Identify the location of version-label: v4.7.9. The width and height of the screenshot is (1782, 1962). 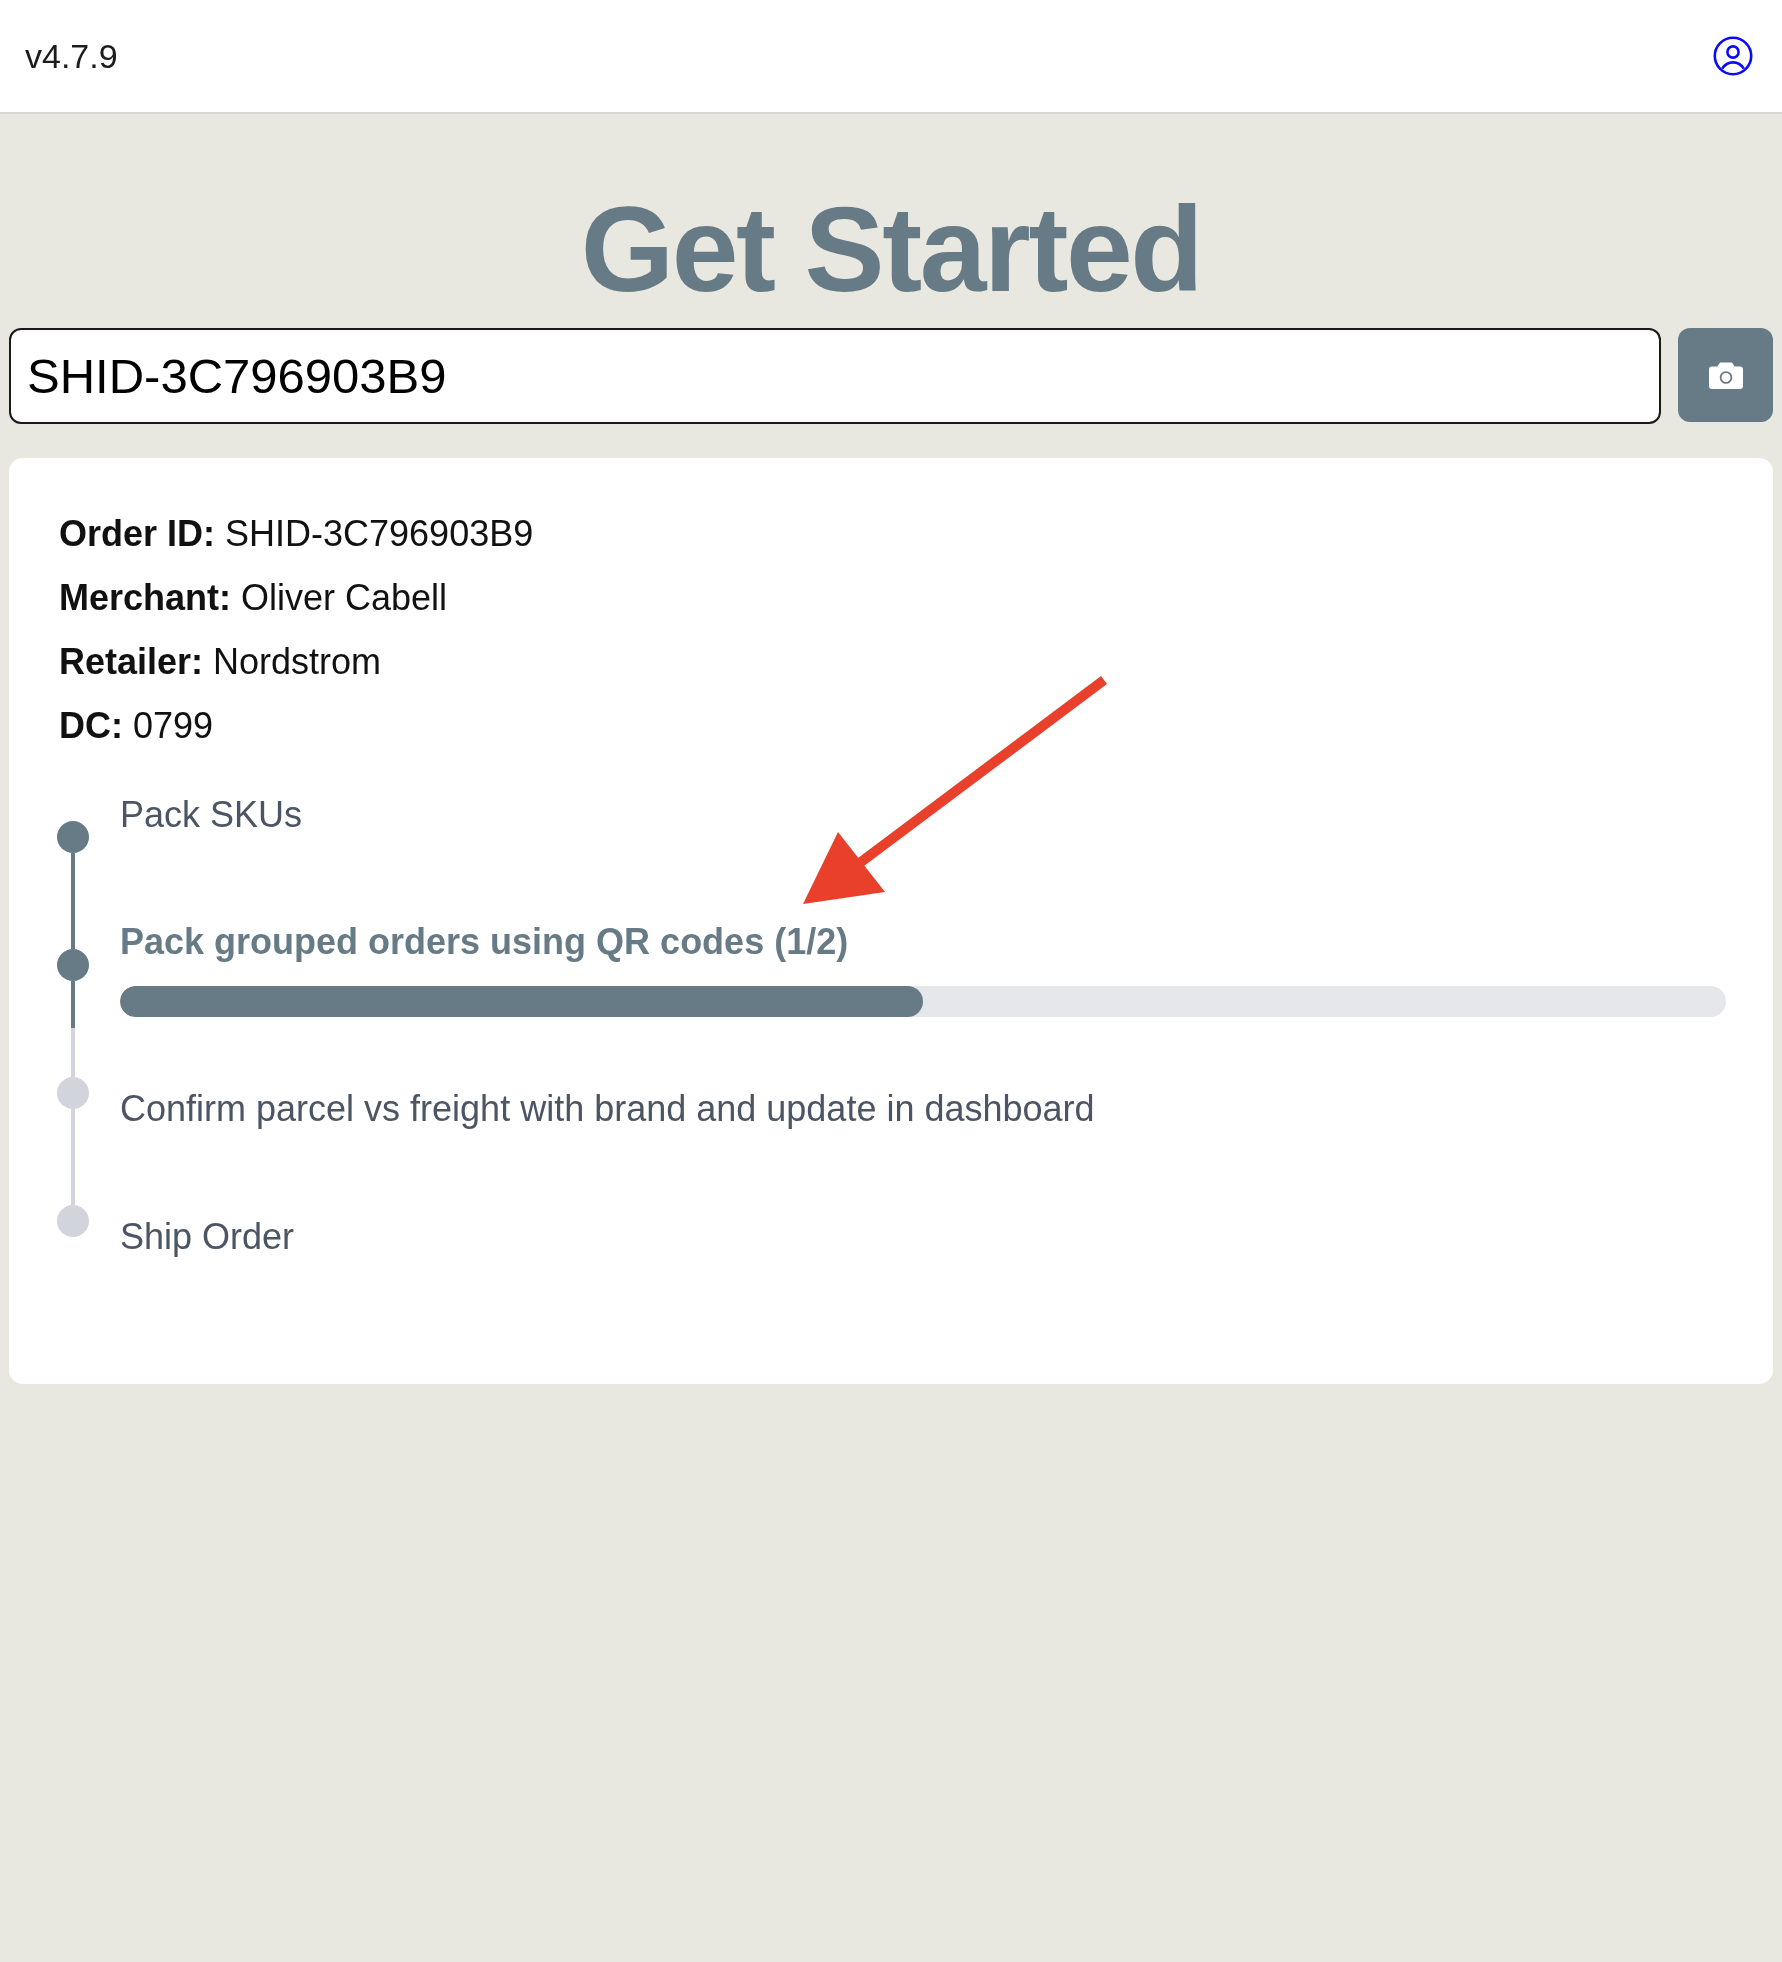
(71, 56).